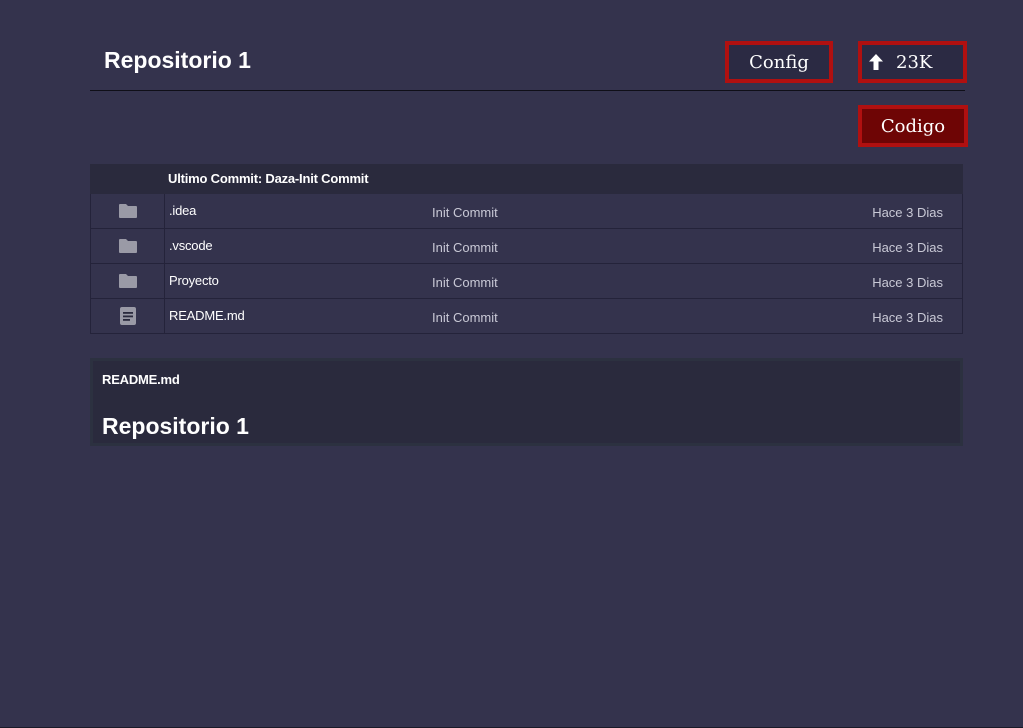  Describe the element at coordinates (268, 178) in the screenshot. I see `last-commit-text: Ultimo Commit: Daza-Init Commit` at that location.